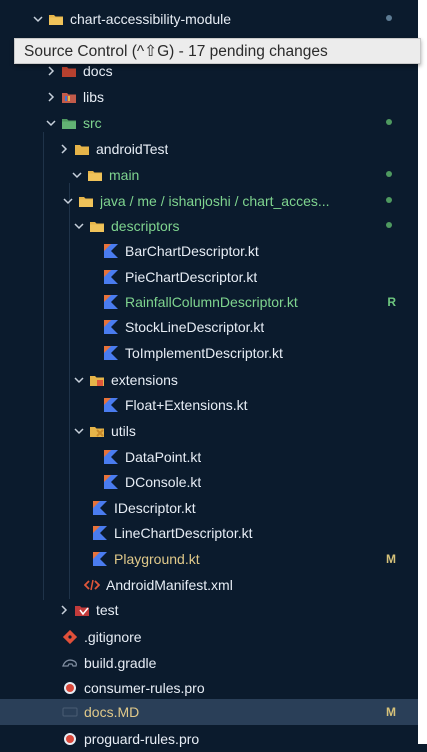  Describe the element at coordinates (69, 123) in the screenshot. I see `src-folder-icon` at that location.